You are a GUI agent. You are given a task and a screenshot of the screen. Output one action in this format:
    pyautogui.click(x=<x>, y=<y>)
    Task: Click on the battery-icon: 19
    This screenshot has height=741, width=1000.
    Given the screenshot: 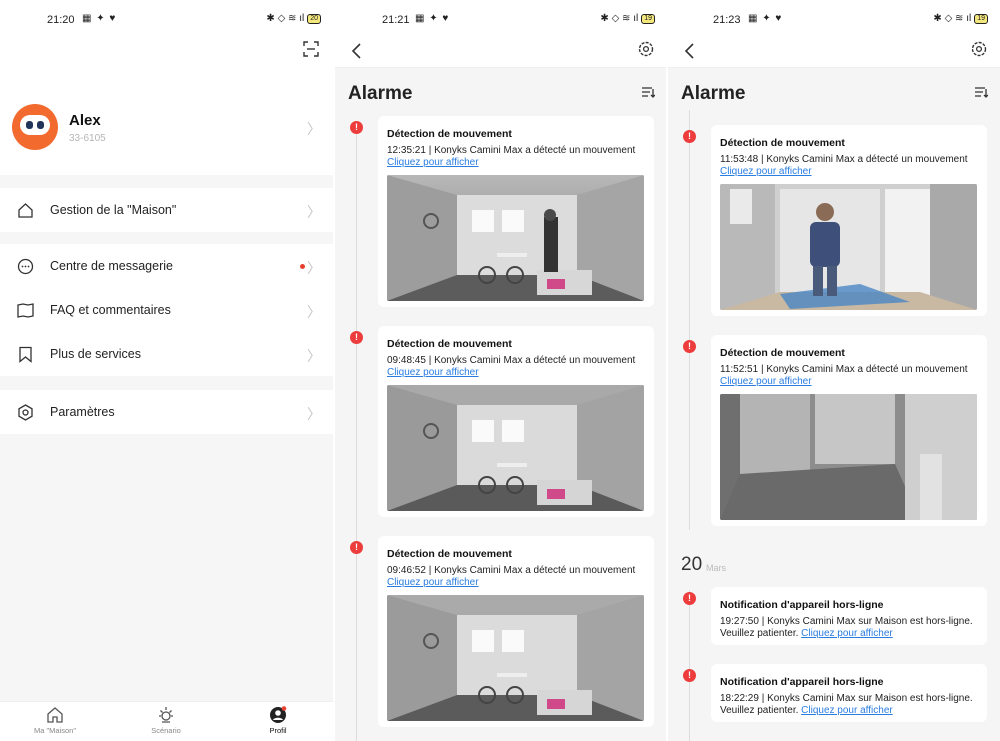 What is the action you would take?
    pyautogui.click(x=648, y=18)
    